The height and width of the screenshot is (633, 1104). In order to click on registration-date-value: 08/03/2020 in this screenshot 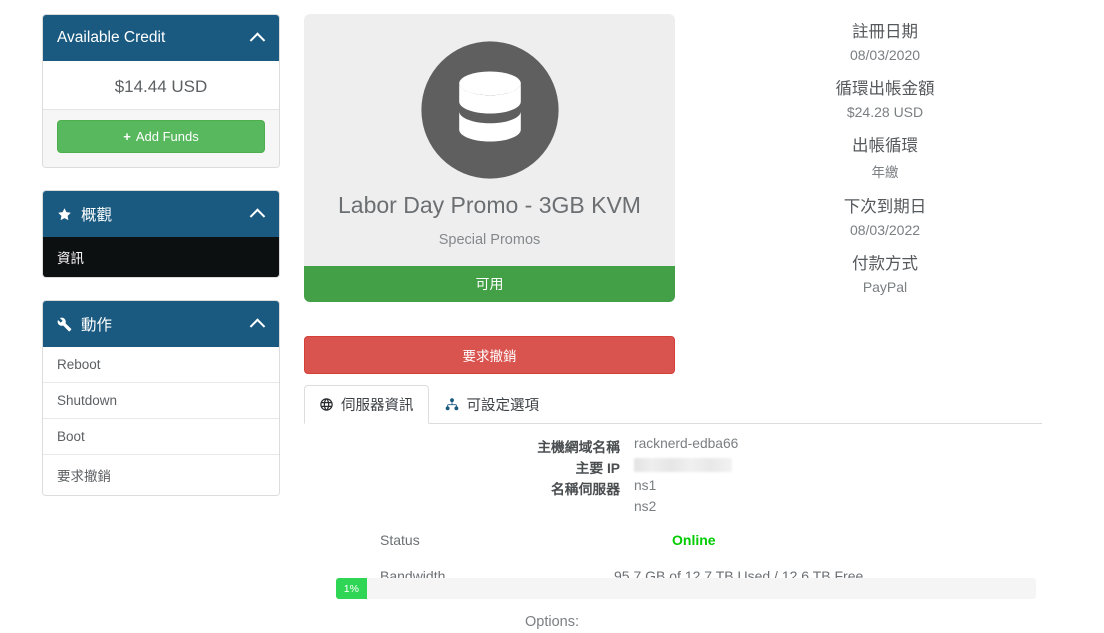, I will do `click(885, 55)`.